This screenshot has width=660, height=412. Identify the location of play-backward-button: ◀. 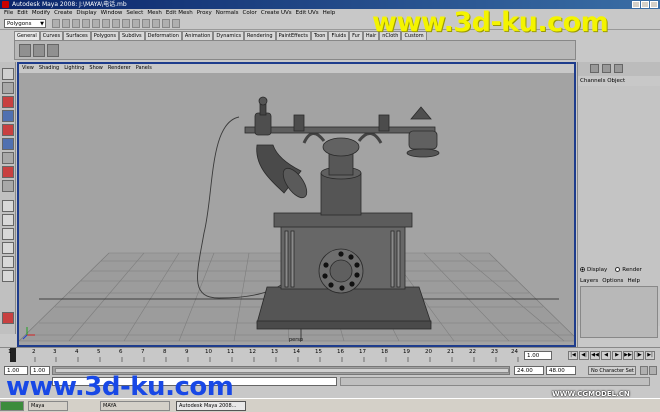
(606, 355).